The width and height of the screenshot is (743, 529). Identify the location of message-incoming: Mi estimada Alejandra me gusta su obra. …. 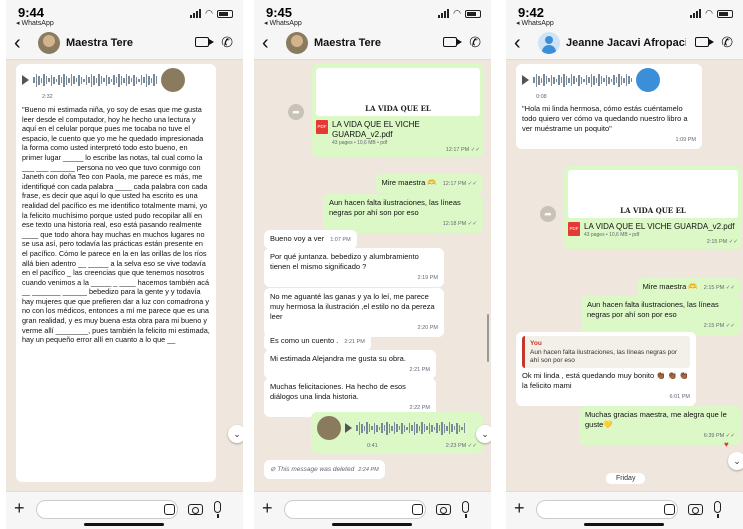
(350, 364).